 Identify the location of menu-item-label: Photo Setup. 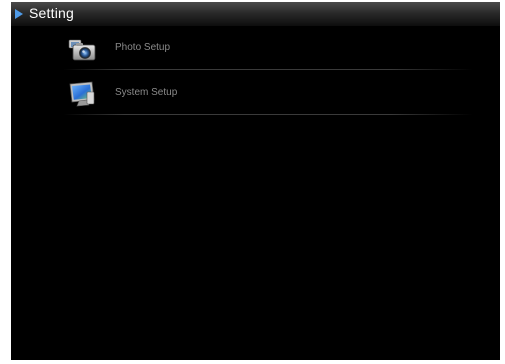
(143, 47).